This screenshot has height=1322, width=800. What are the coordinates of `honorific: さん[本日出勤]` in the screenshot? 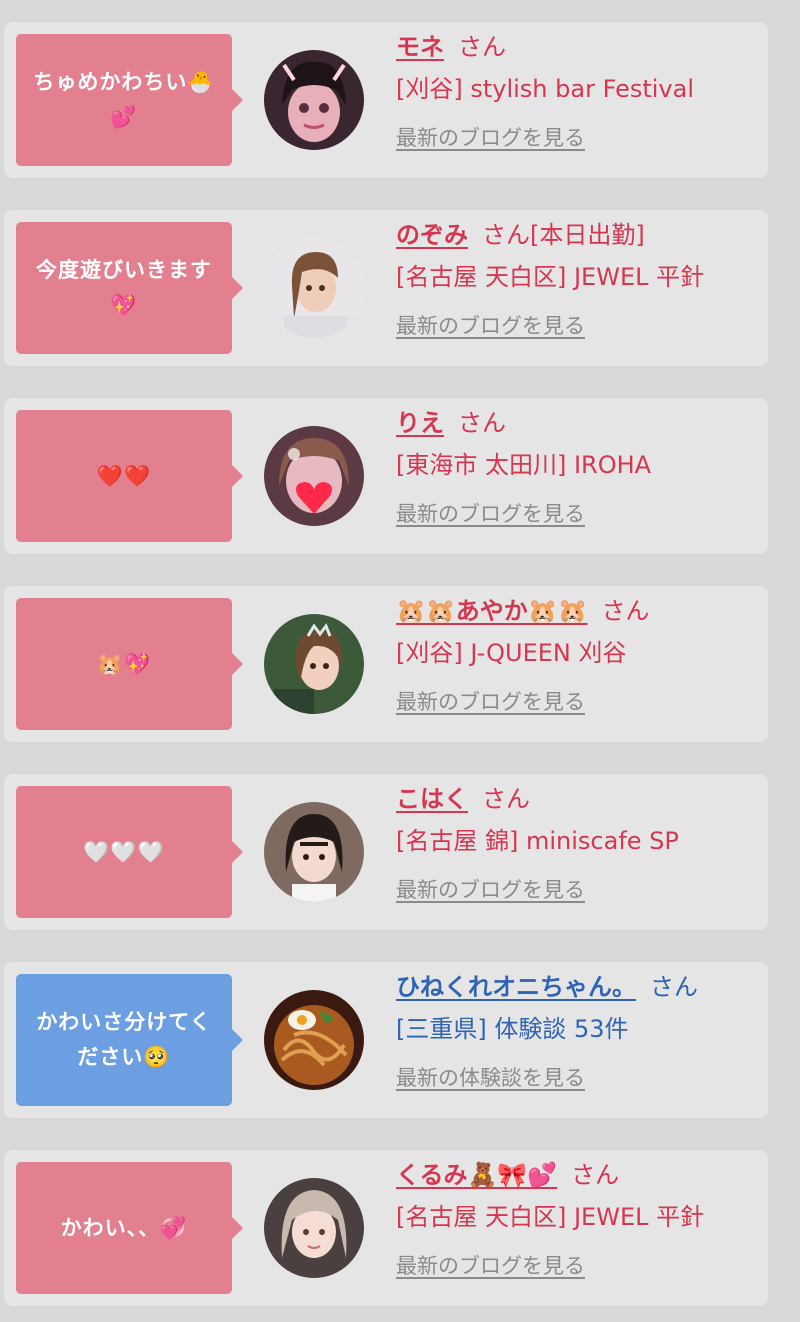 It's located at (563, 235).